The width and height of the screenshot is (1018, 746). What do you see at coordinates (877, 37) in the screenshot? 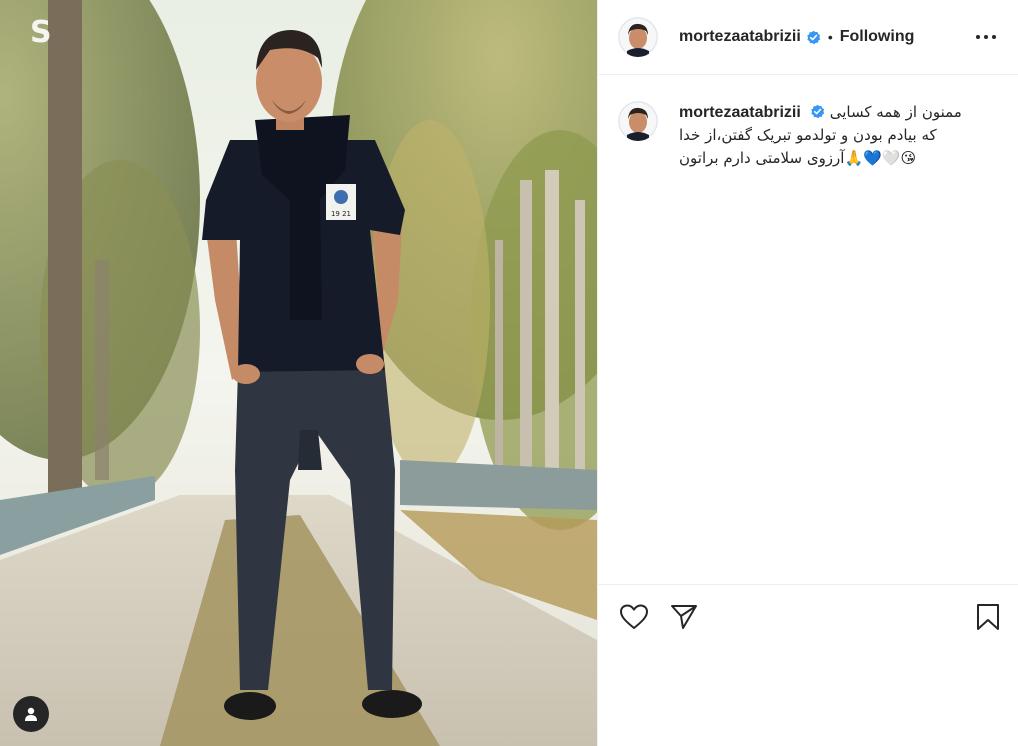
I see `following-button: Following` at bounding box center [877, 37].